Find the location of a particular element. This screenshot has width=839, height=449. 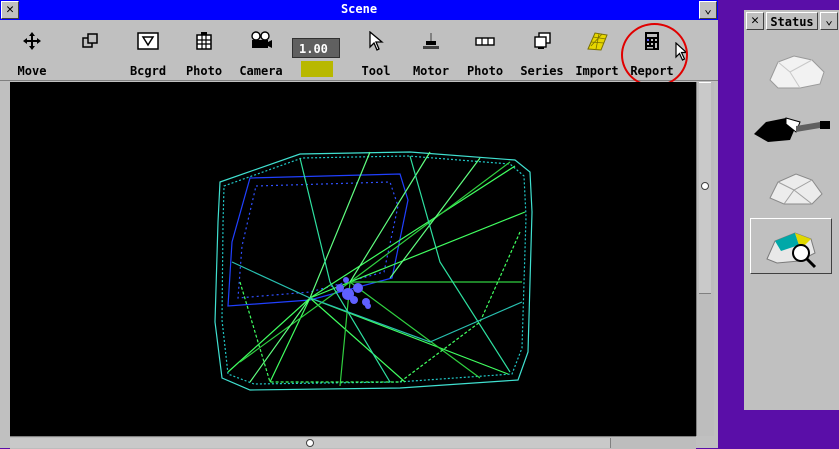

tool-tool: Tool is located at coordinates (376, 50).